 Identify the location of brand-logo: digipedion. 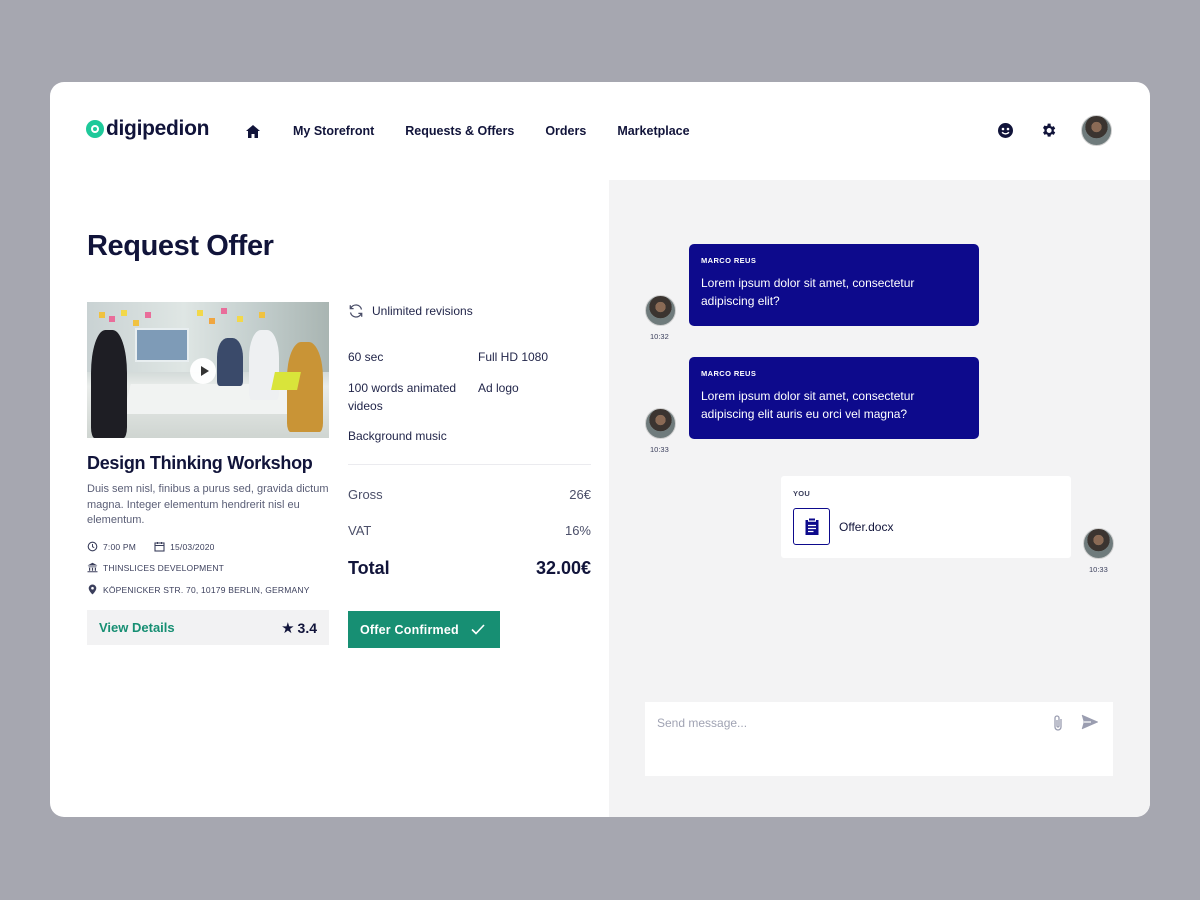
(147, 129).